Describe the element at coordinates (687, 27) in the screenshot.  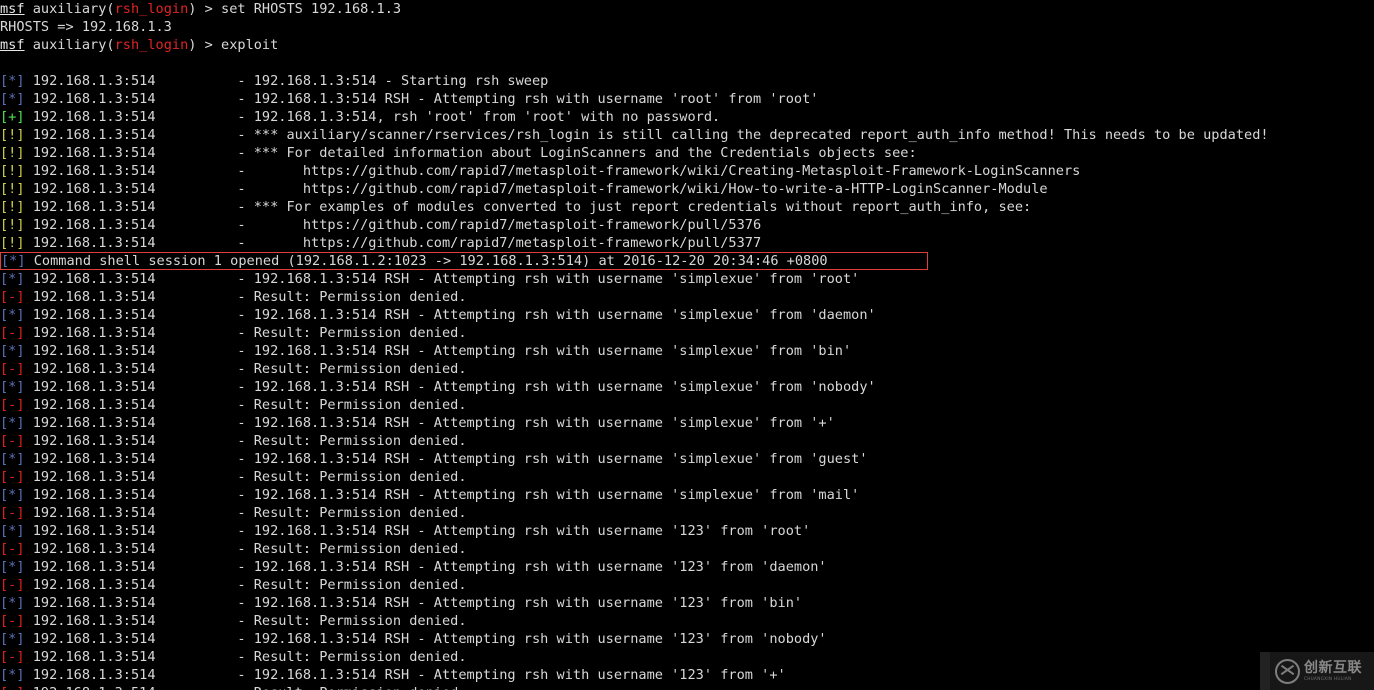
I see `output-line: RHOSTS => 192.168.1.3` at that location.